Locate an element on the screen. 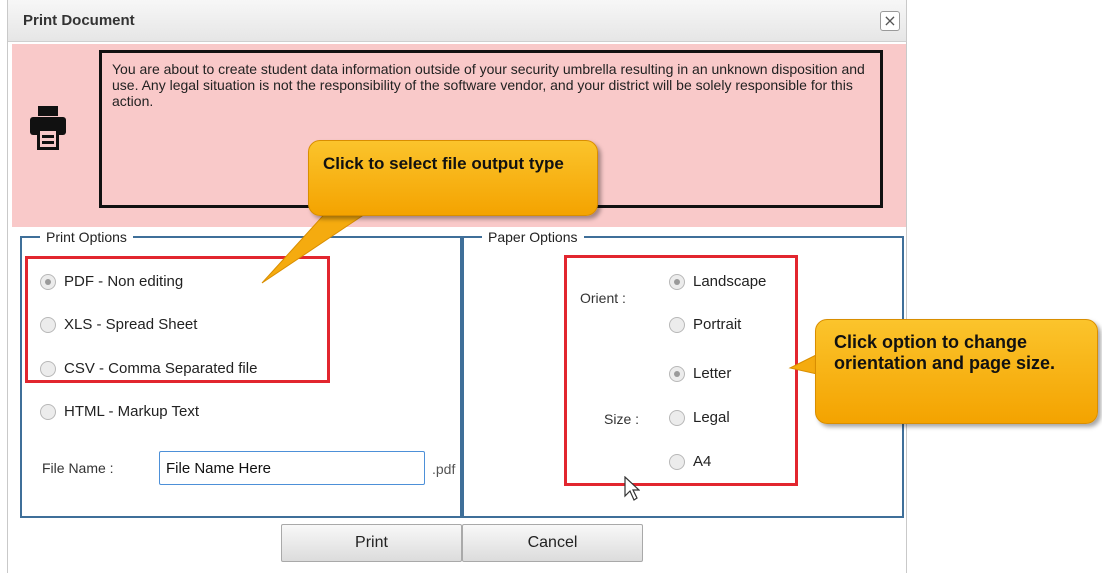 This screenshot has width=1102, height=573. cancel-button: Cancel is located at coordinates (552, 543).